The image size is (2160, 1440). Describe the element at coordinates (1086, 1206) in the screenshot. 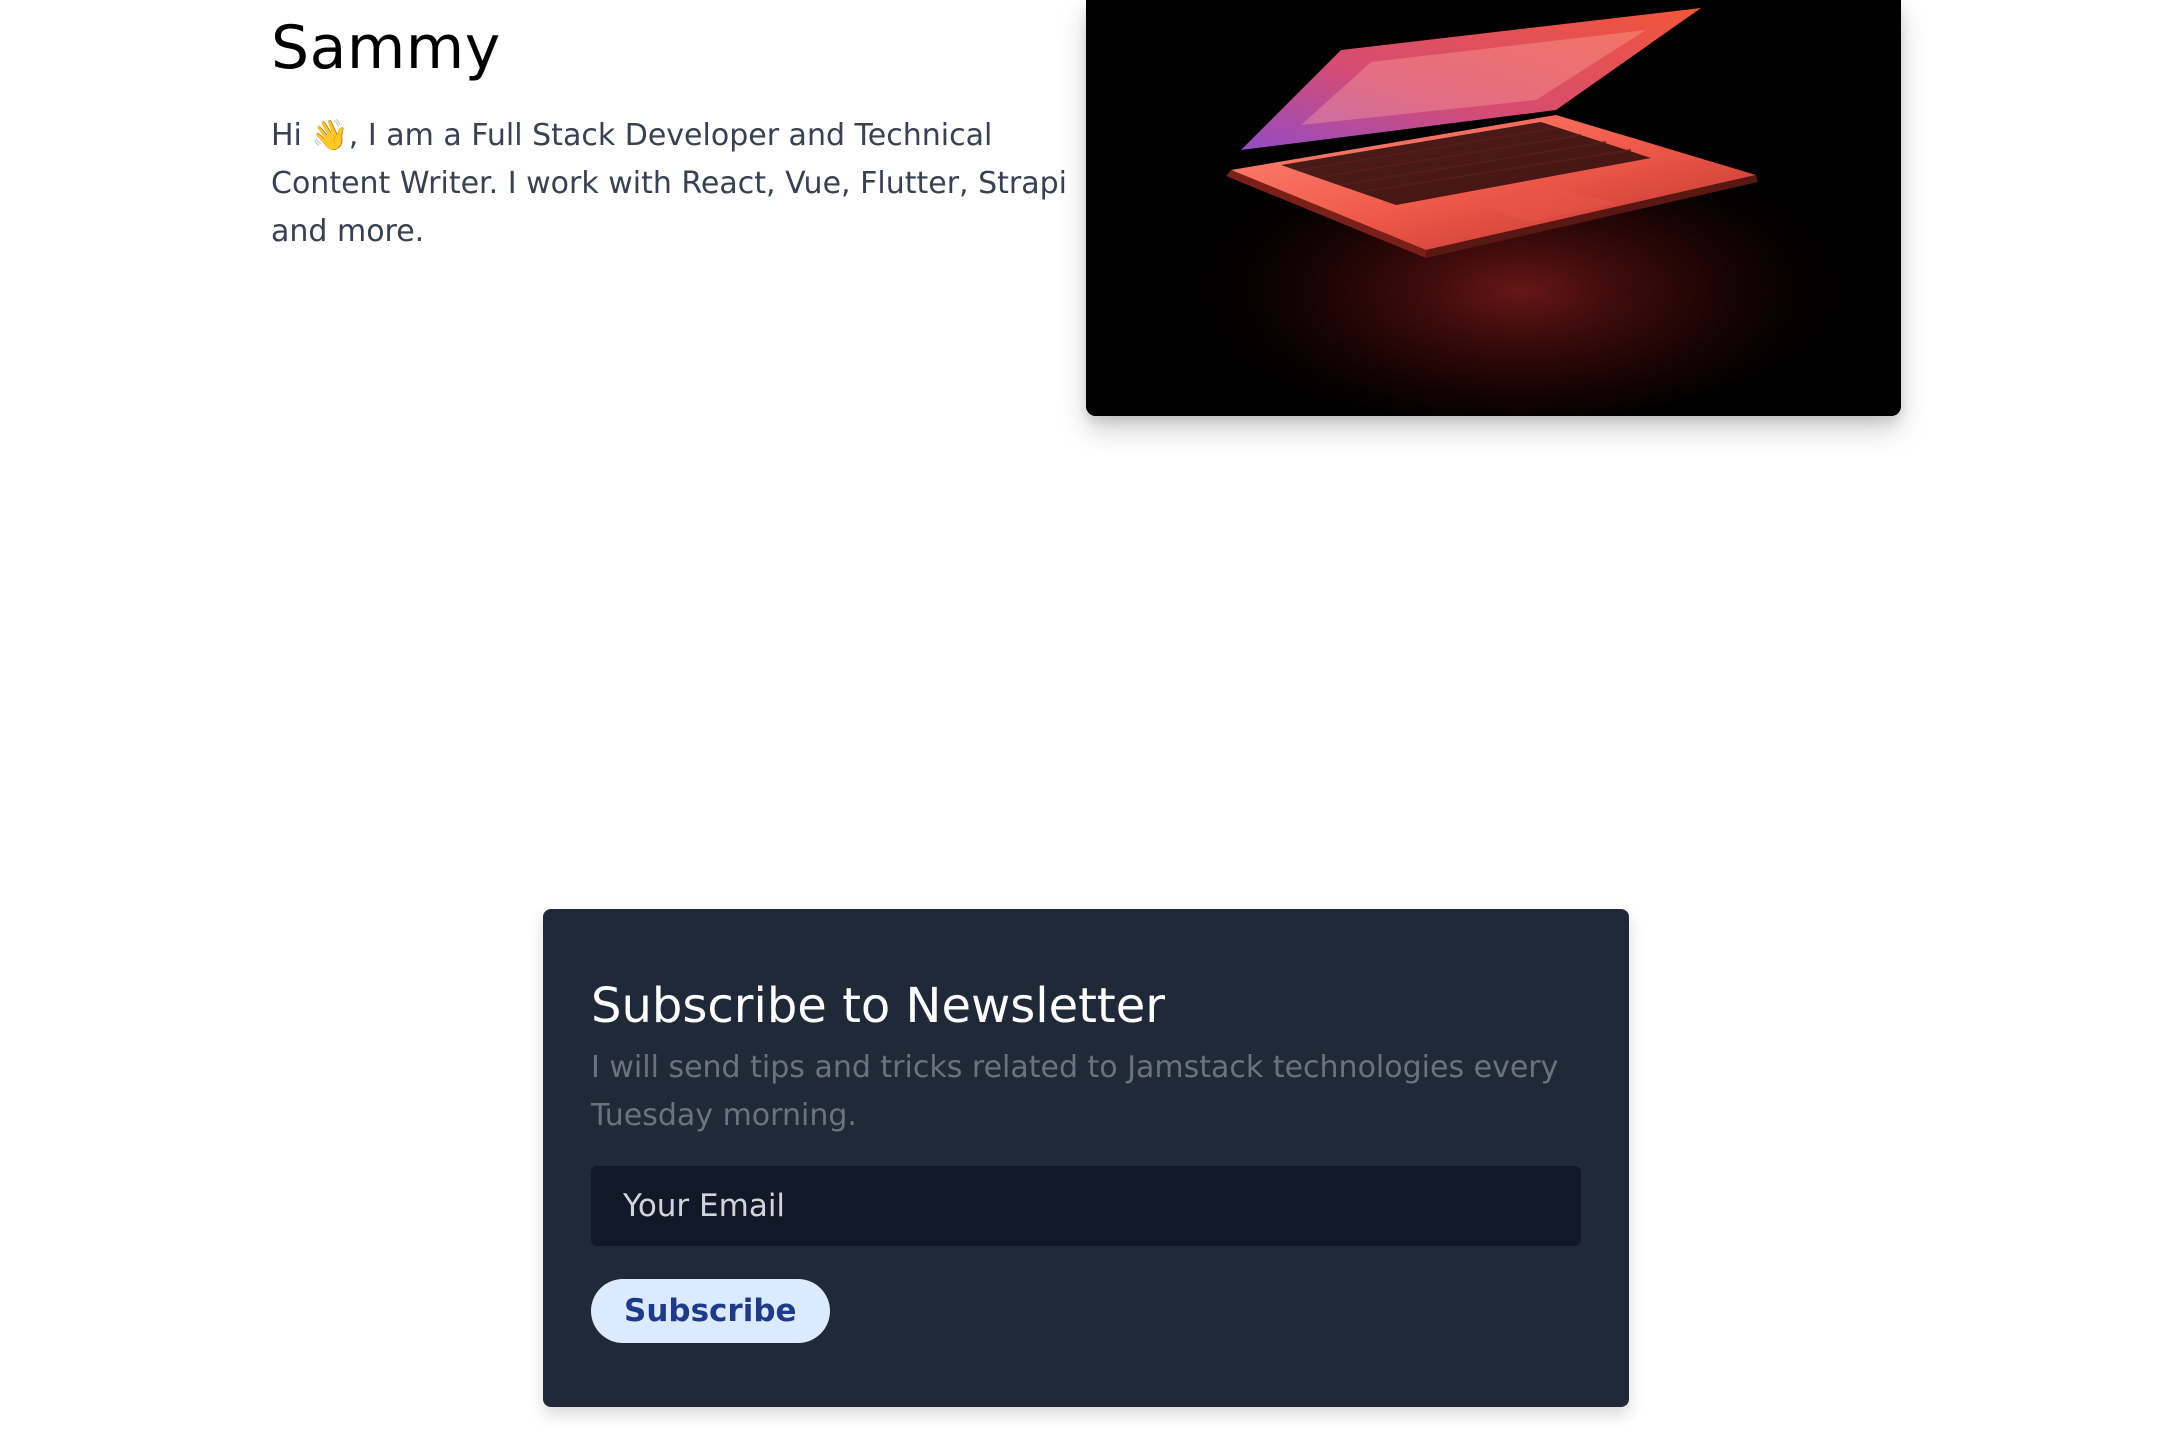

I see `email-input` at that location.